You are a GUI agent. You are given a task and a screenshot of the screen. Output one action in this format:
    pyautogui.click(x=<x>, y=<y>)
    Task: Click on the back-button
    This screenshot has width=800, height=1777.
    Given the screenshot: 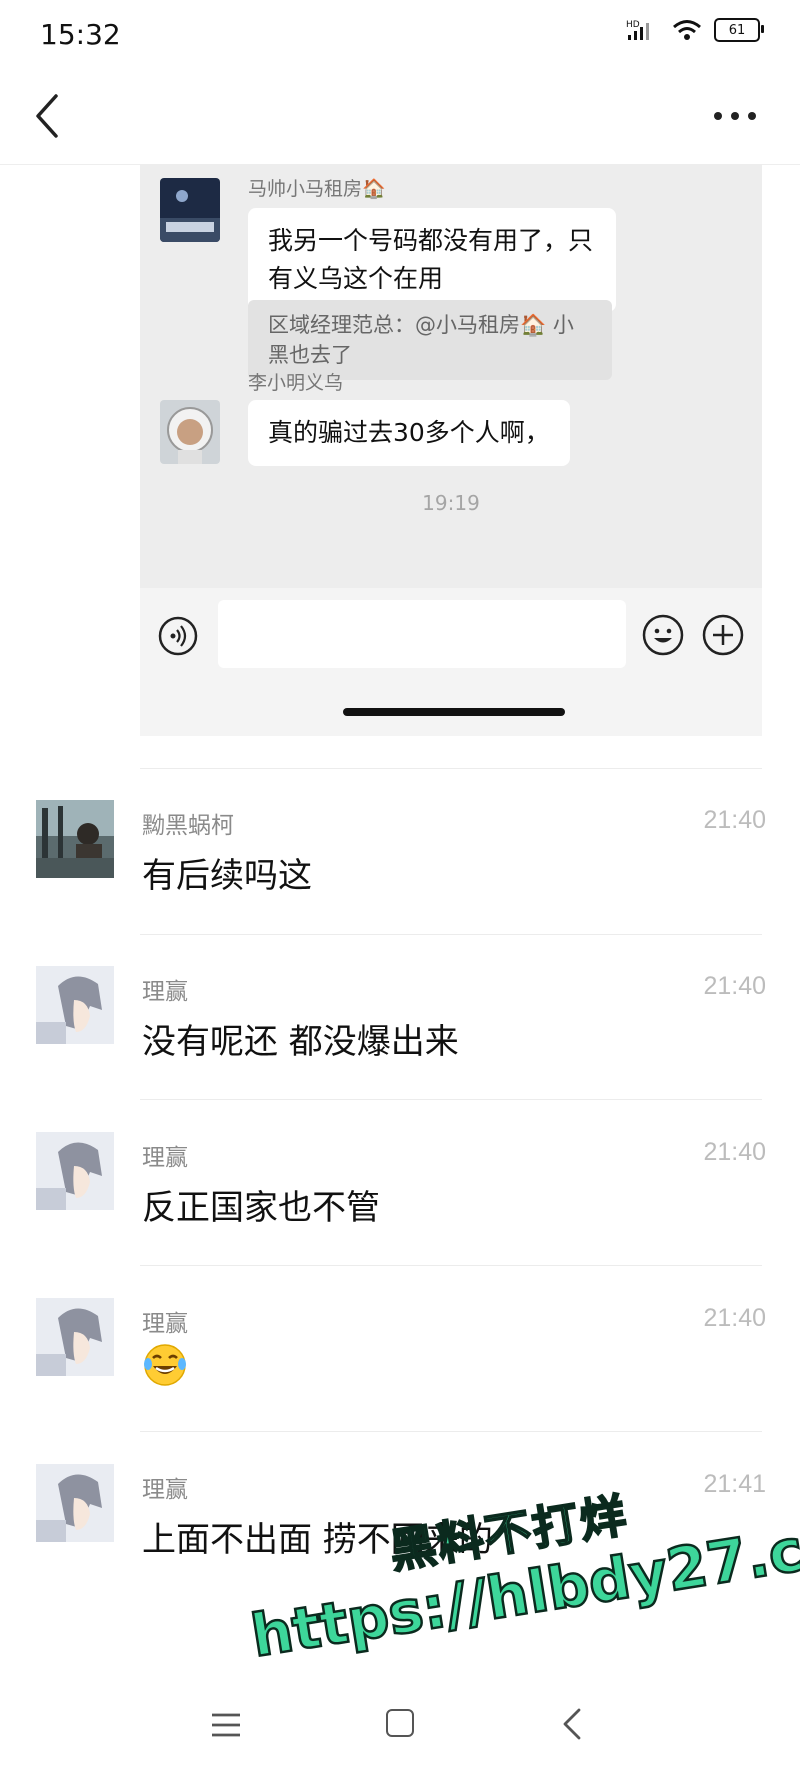 What is the action you would take?
    pyautogui.click(x=48, y=116)
    